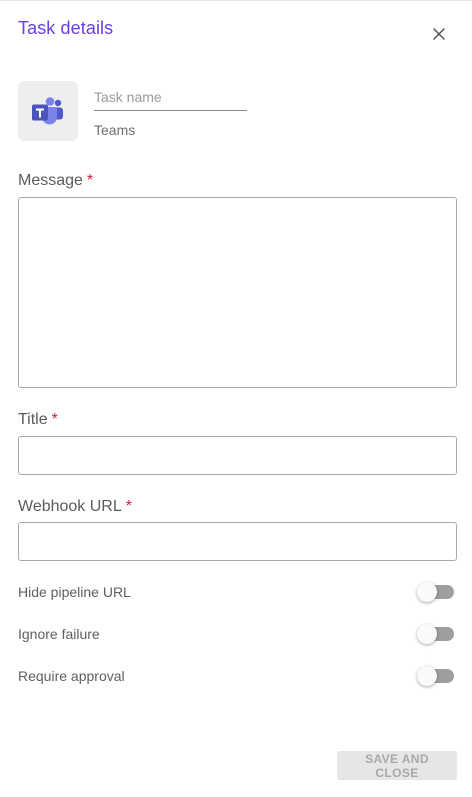 The width and height of the screenshot is (472, 797). Describe the element at coordinates (50, 180) in the screenshot. I see `message-label-text: Message` at that location.